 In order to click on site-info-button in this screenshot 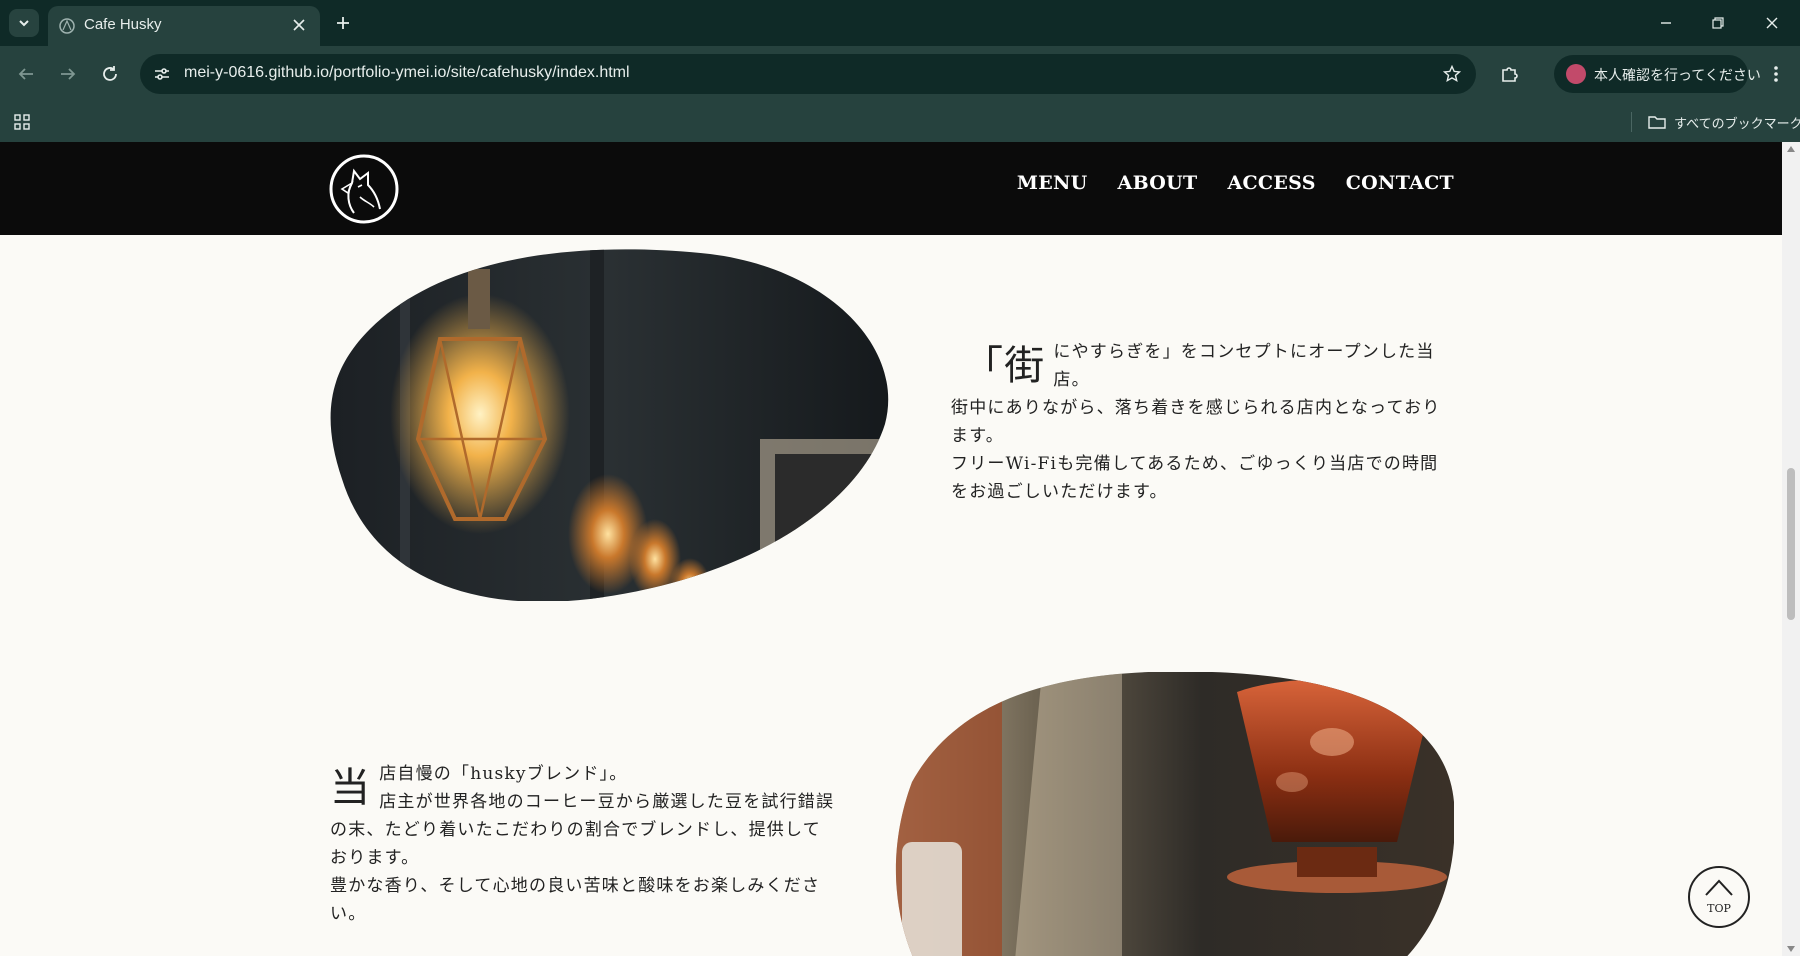, I will do `click(162, 74)`.